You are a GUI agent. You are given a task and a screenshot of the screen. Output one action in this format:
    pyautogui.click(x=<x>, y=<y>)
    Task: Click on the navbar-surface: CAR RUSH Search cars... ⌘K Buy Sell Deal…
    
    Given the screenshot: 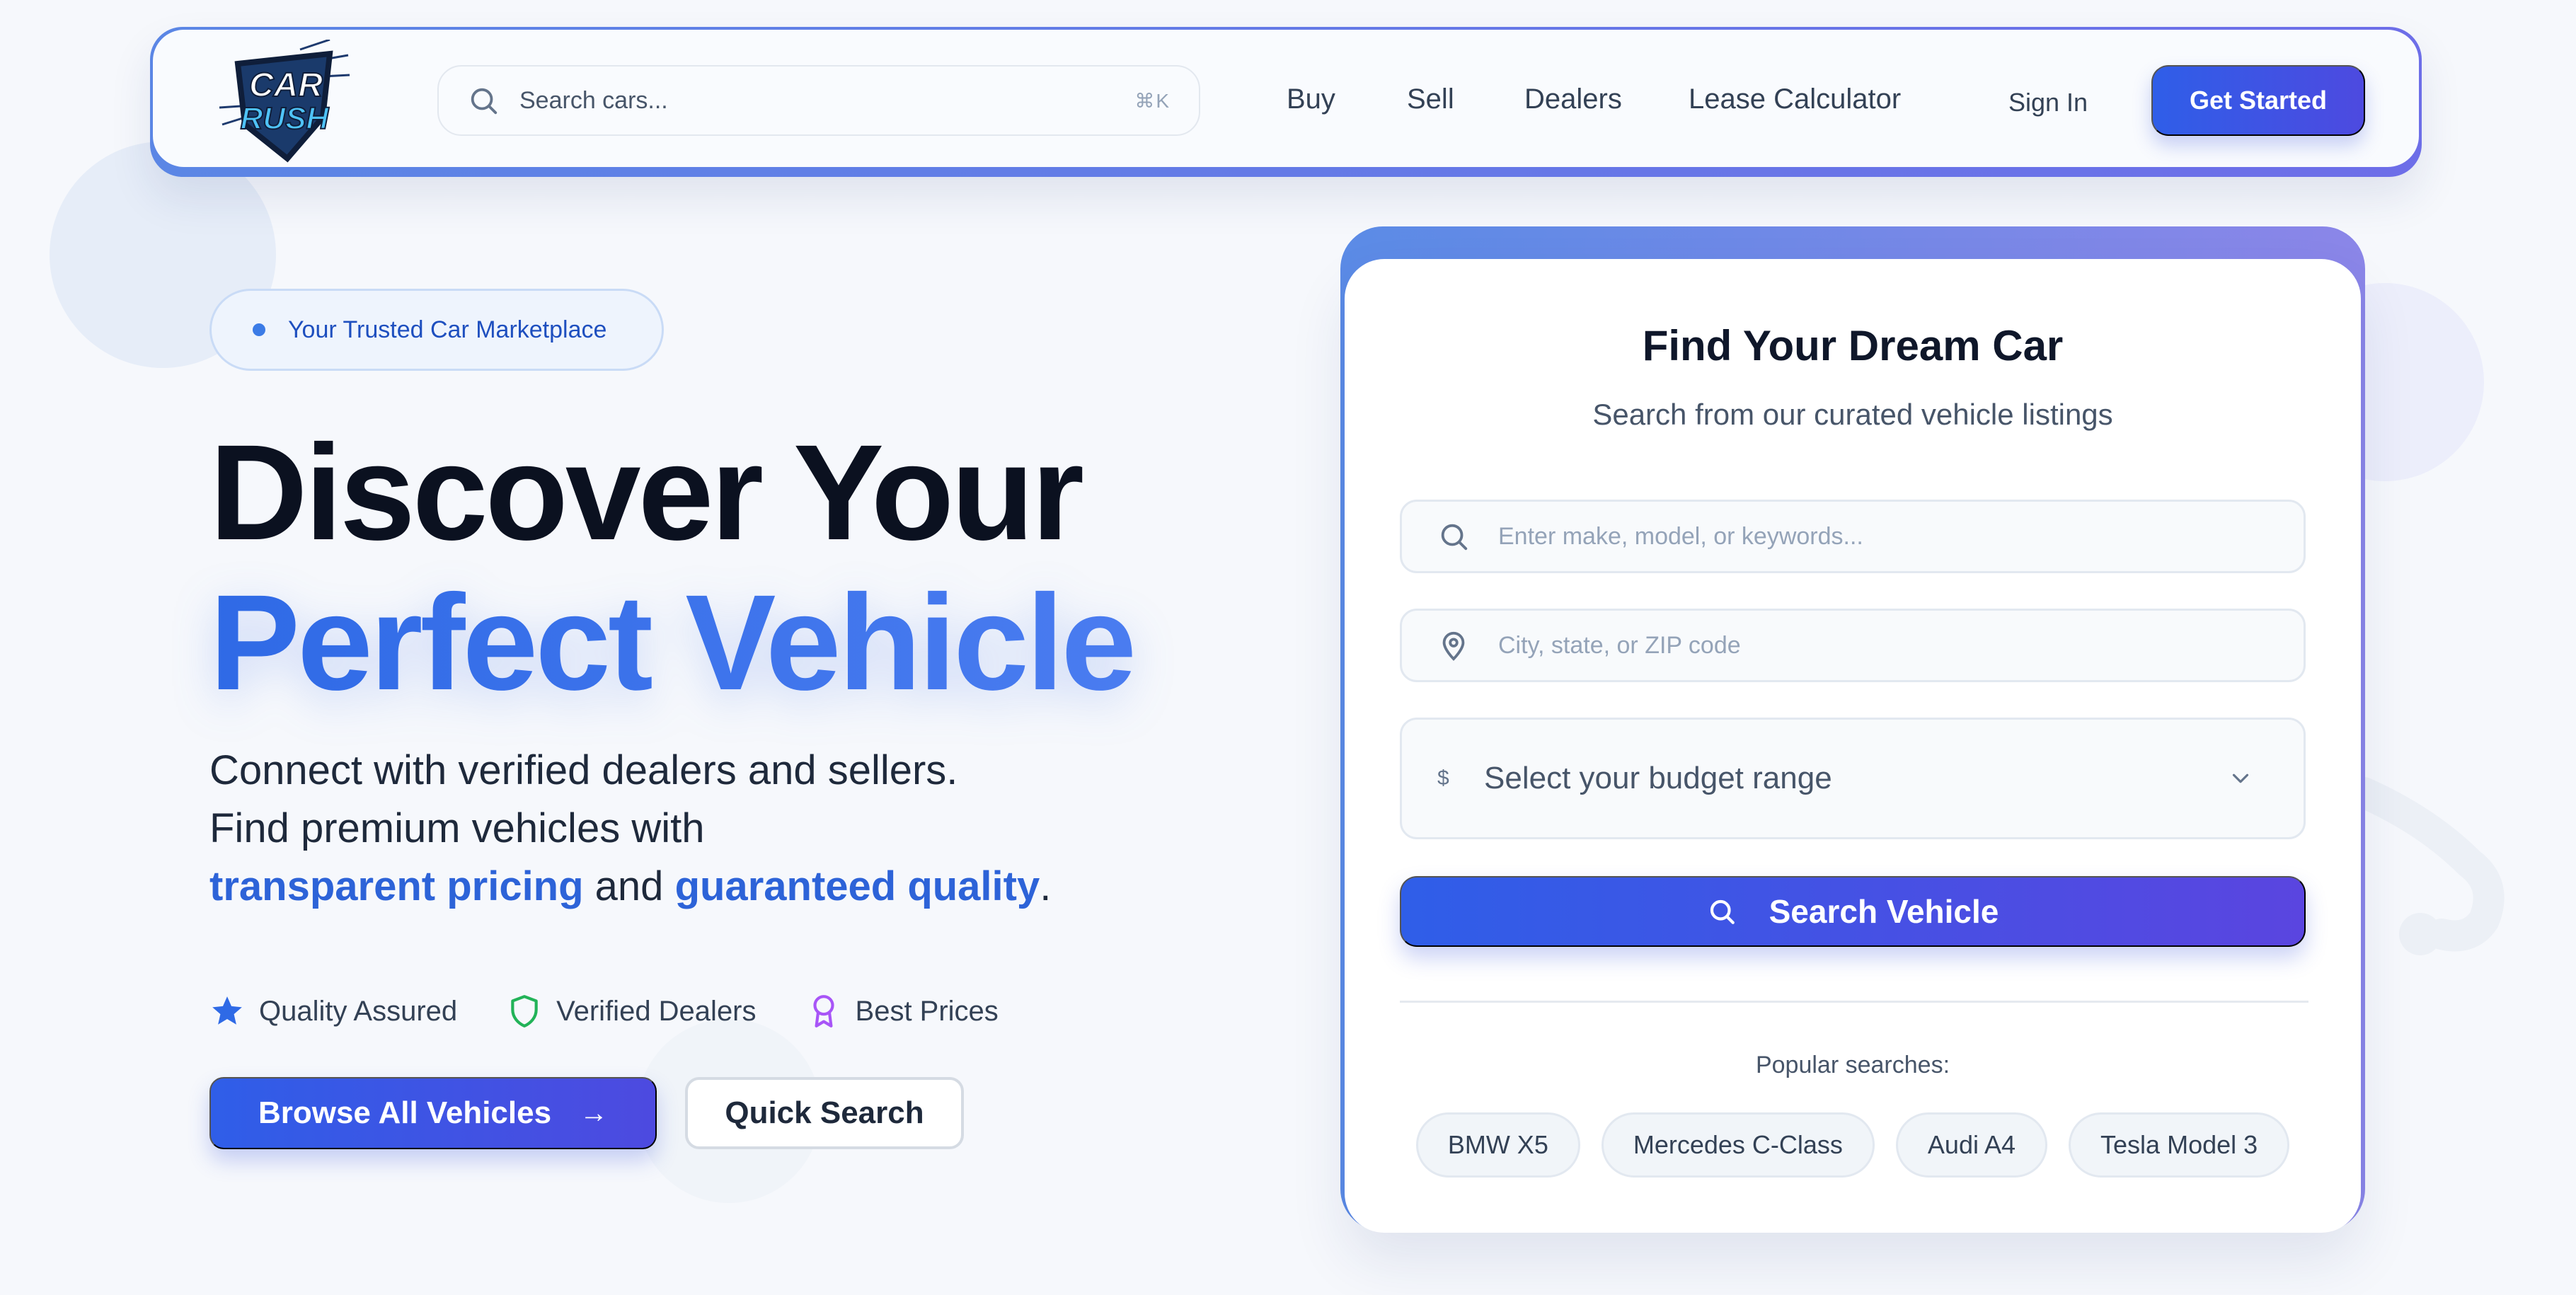 What is the action you would take?
    pyautogui.click(x=1286, y=98)
    